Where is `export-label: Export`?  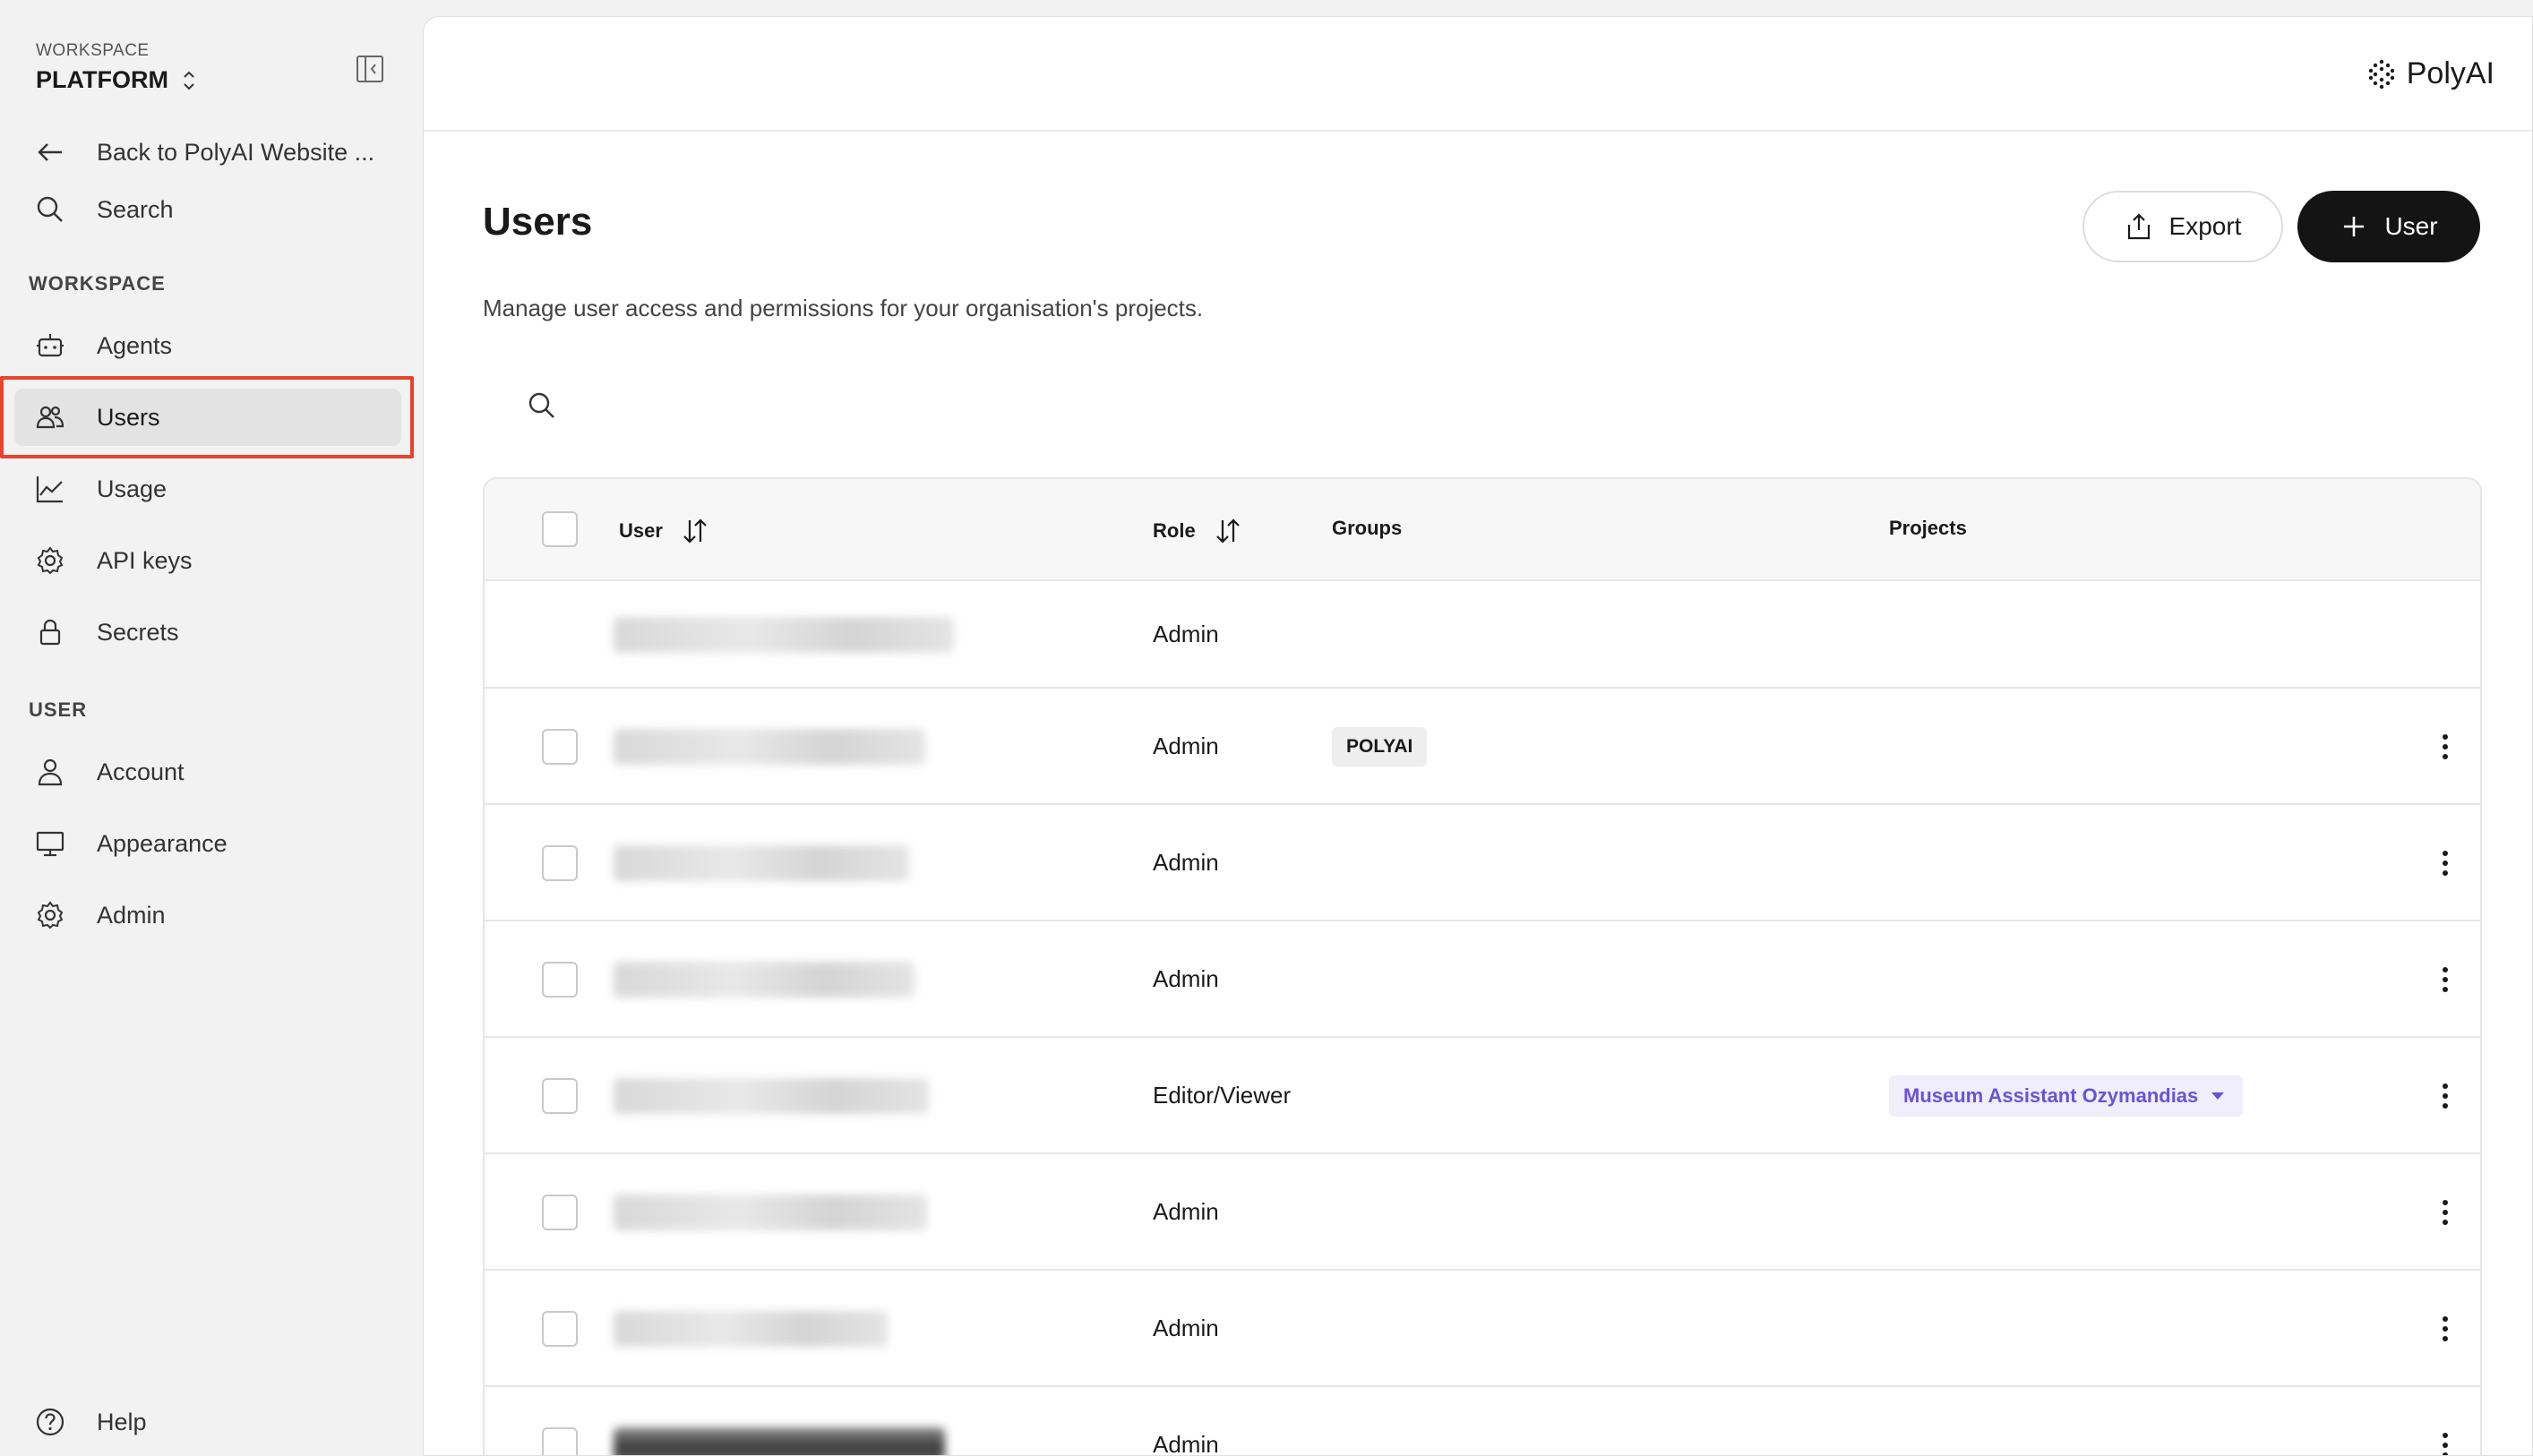
export-label: Export is located at coordinates (2205, 226).